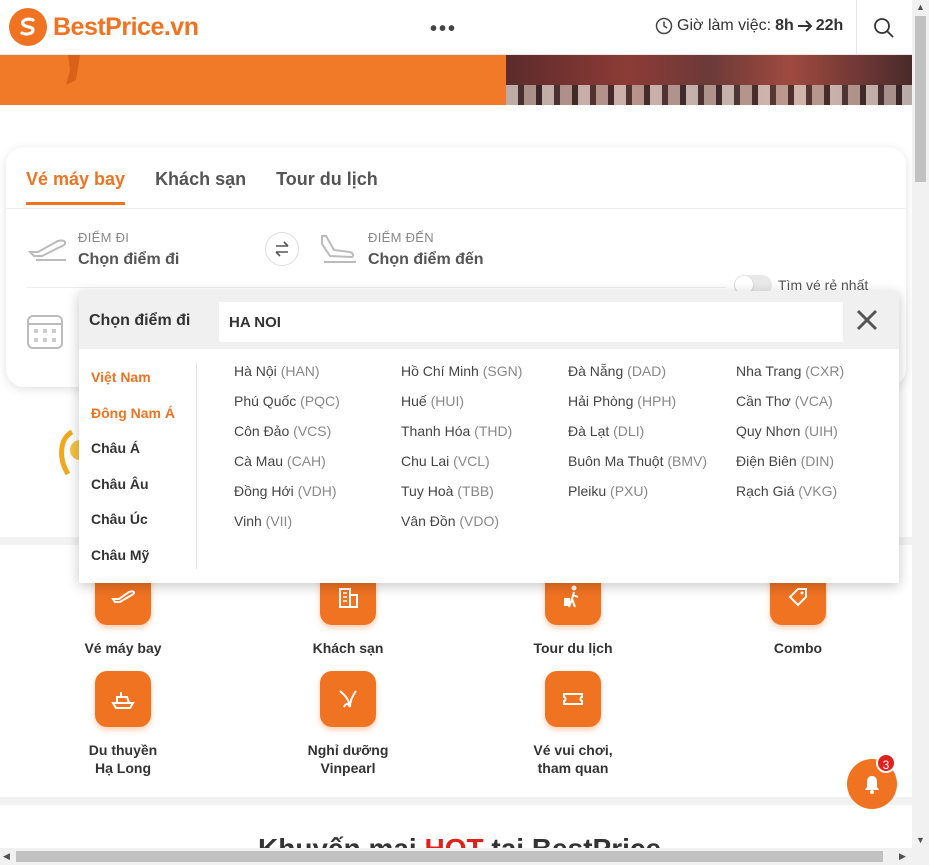  Describe the element at coordinates (475, 491) in the screenshot. I see `airport-code: (TBB)` at that location.